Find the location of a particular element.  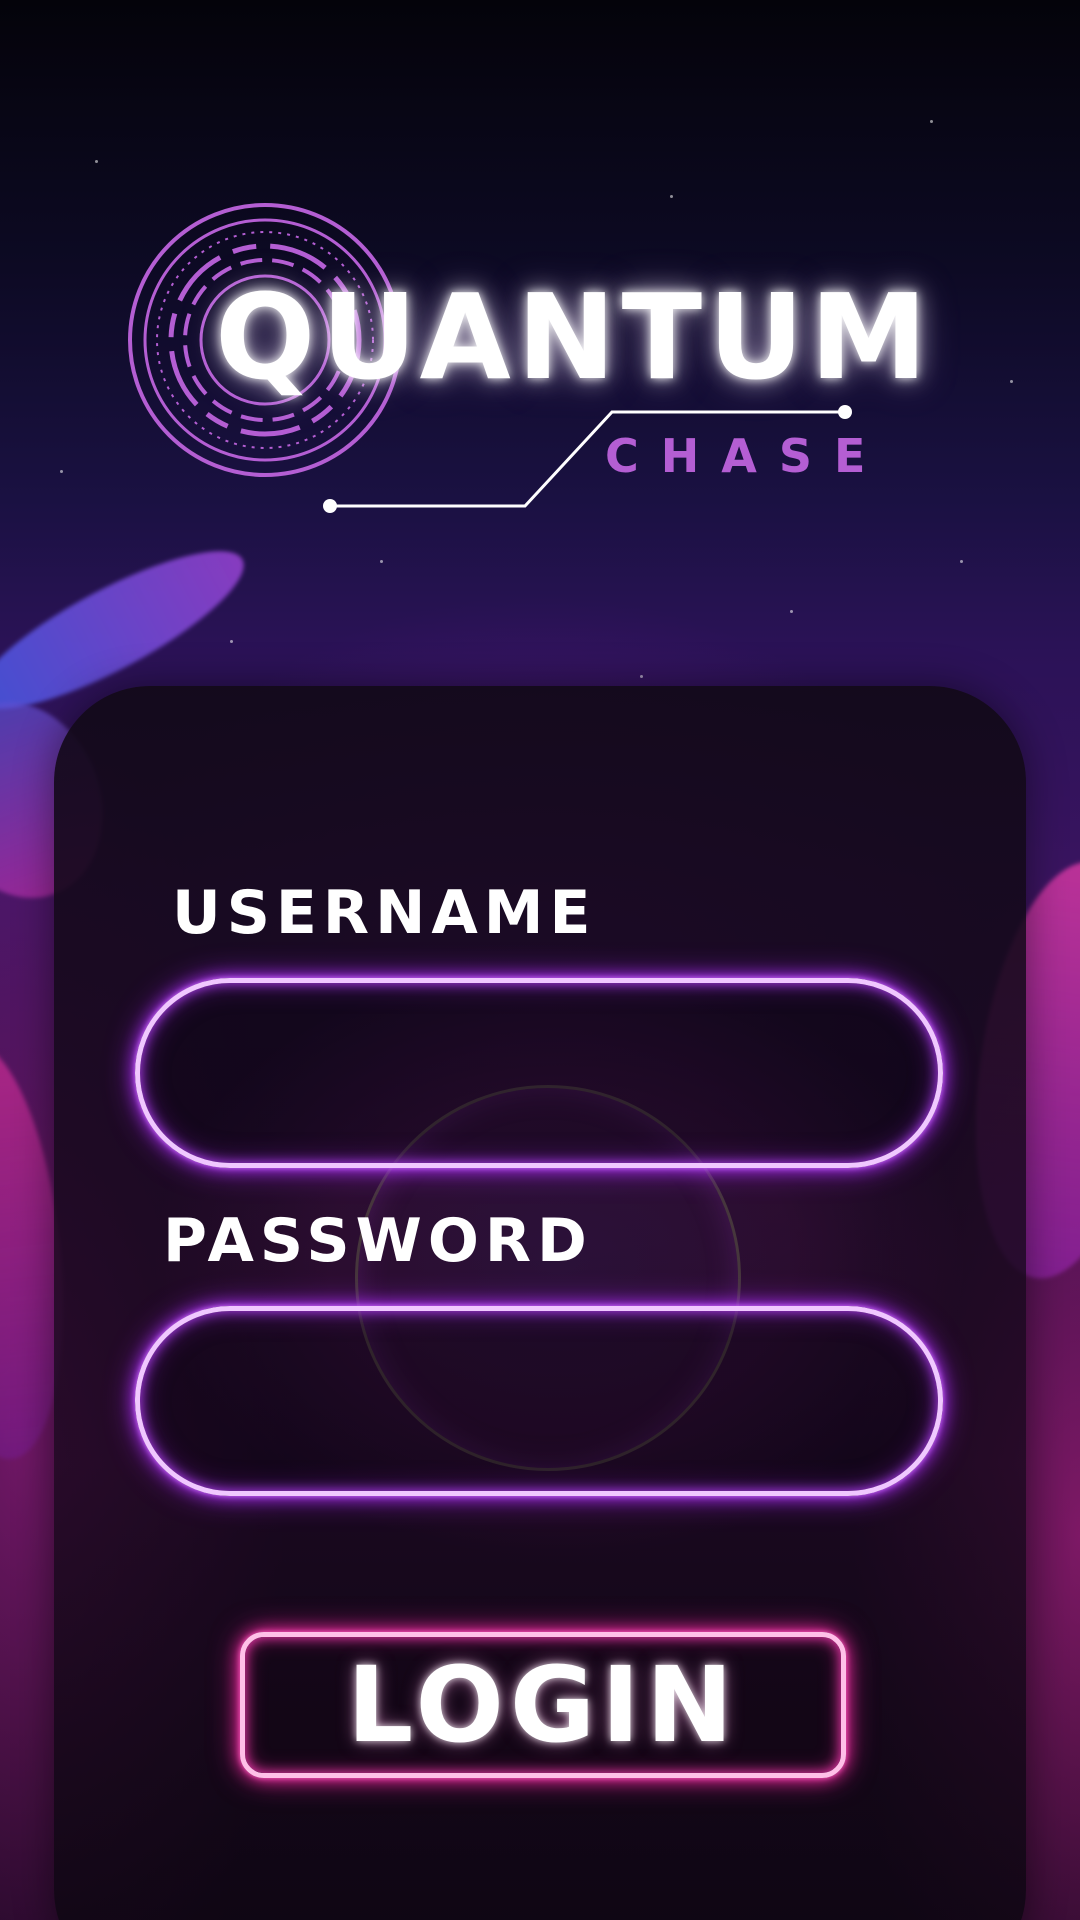

logo-subtitle: CHASE is located at coordinates (746, 456).